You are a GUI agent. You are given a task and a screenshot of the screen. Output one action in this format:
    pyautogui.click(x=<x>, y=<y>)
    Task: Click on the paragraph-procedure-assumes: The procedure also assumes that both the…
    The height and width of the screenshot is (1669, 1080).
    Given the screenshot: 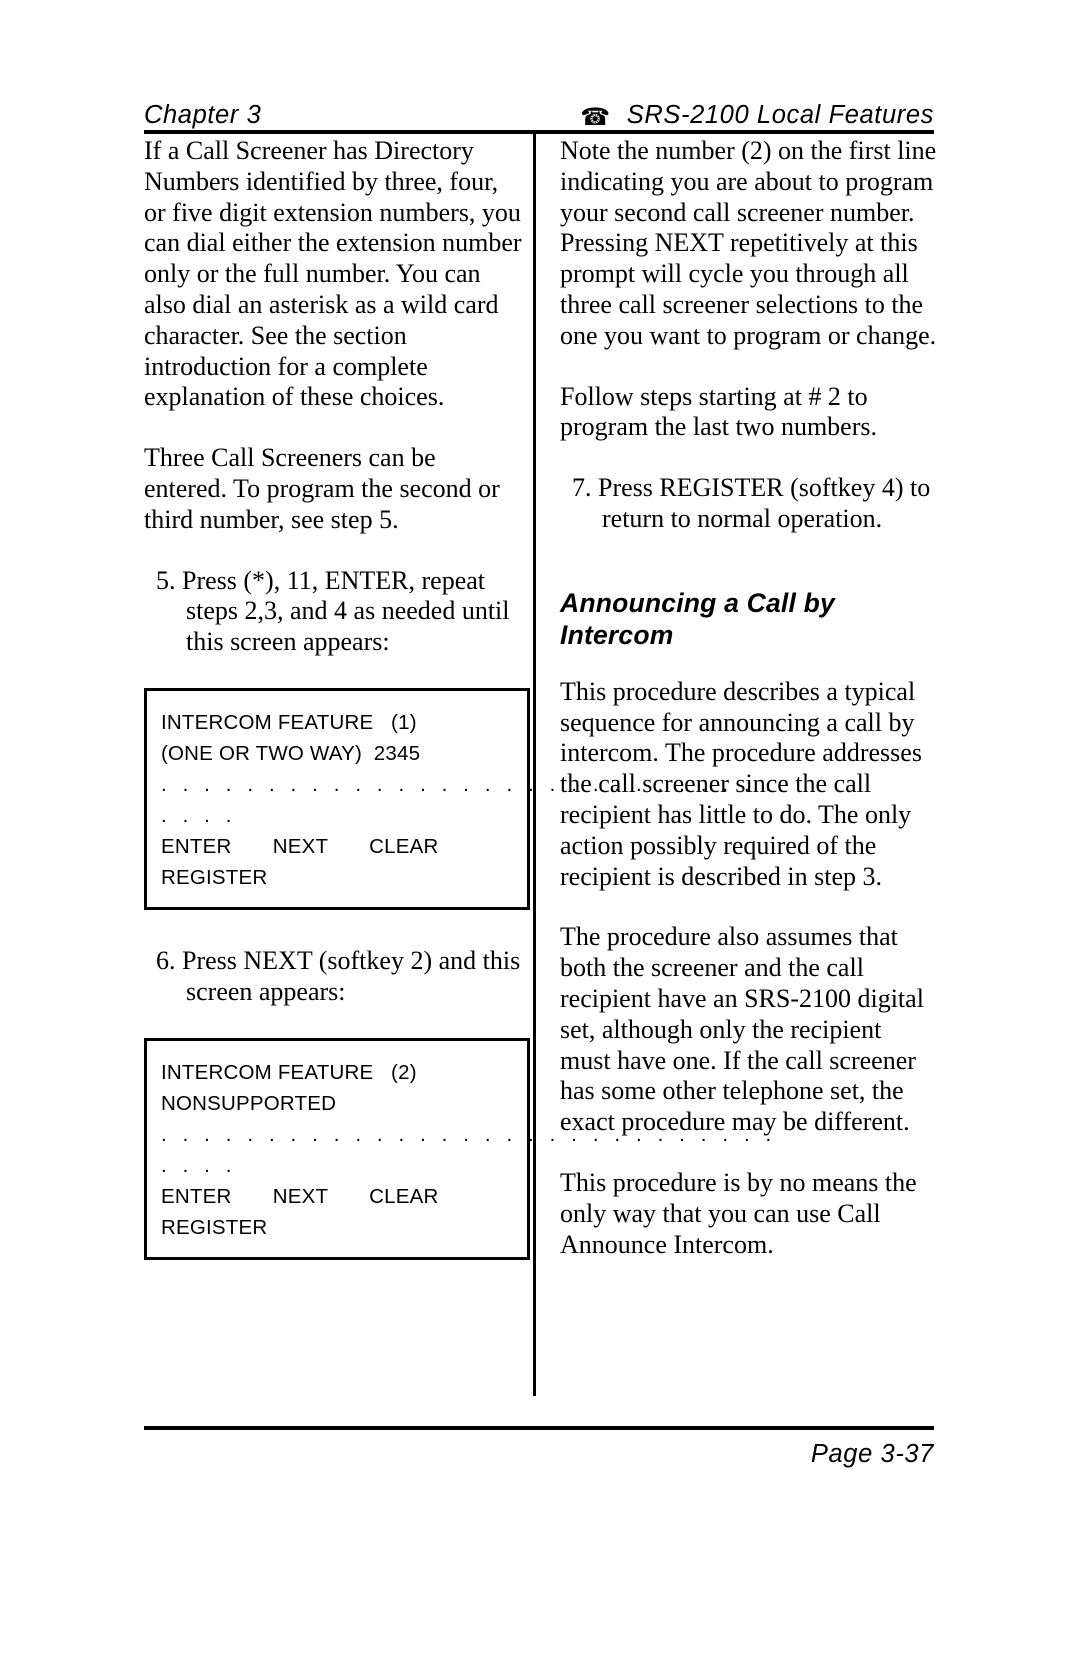 What is the action you would take?
    pyautogui.click(x=742, y=1029)
    